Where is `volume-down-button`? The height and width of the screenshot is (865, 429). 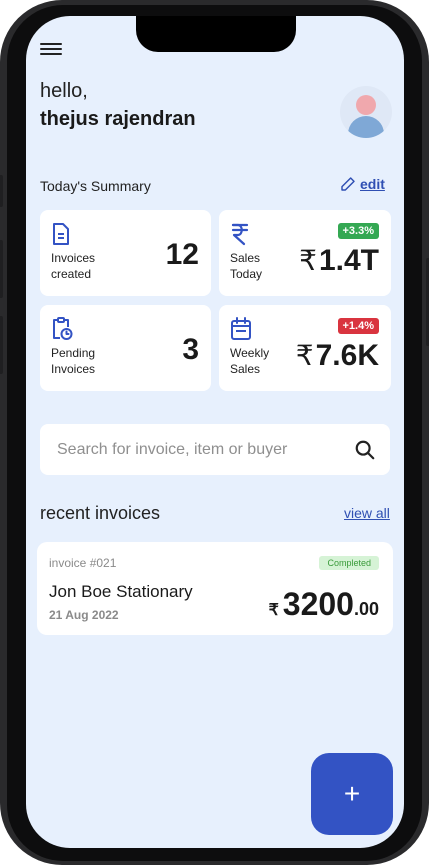 volume-down-button is located at coordinates (1, 345).